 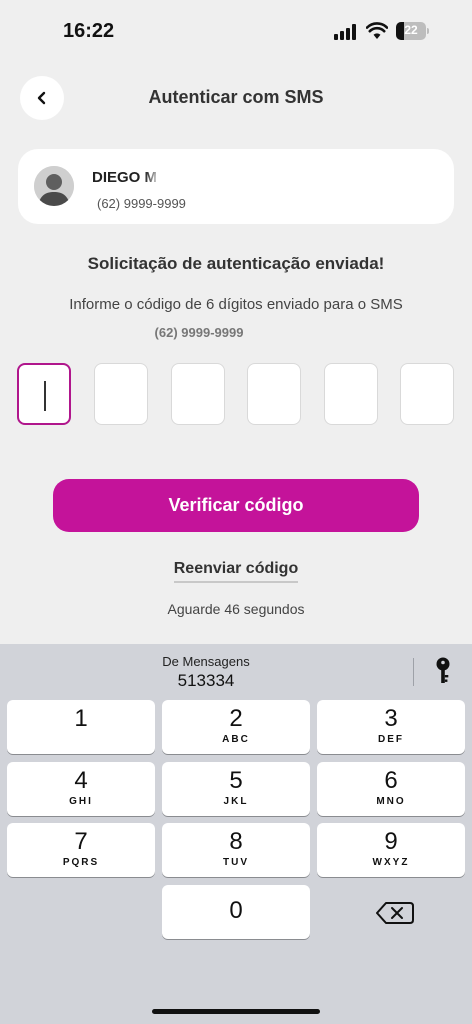 I want to click on wifi-icon, so click(x=377, y=30).